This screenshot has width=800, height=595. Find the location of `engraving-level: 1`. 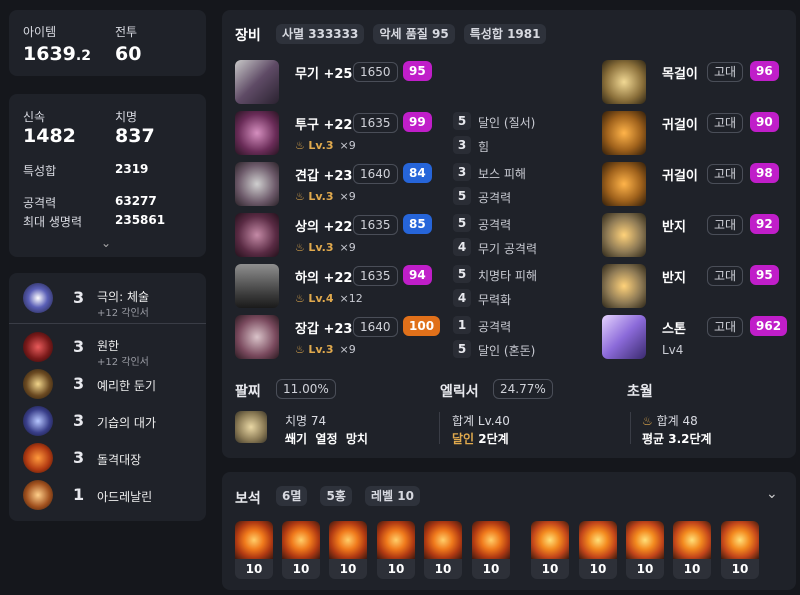

engraving-level: 1 is located at coordinates (79, 494).